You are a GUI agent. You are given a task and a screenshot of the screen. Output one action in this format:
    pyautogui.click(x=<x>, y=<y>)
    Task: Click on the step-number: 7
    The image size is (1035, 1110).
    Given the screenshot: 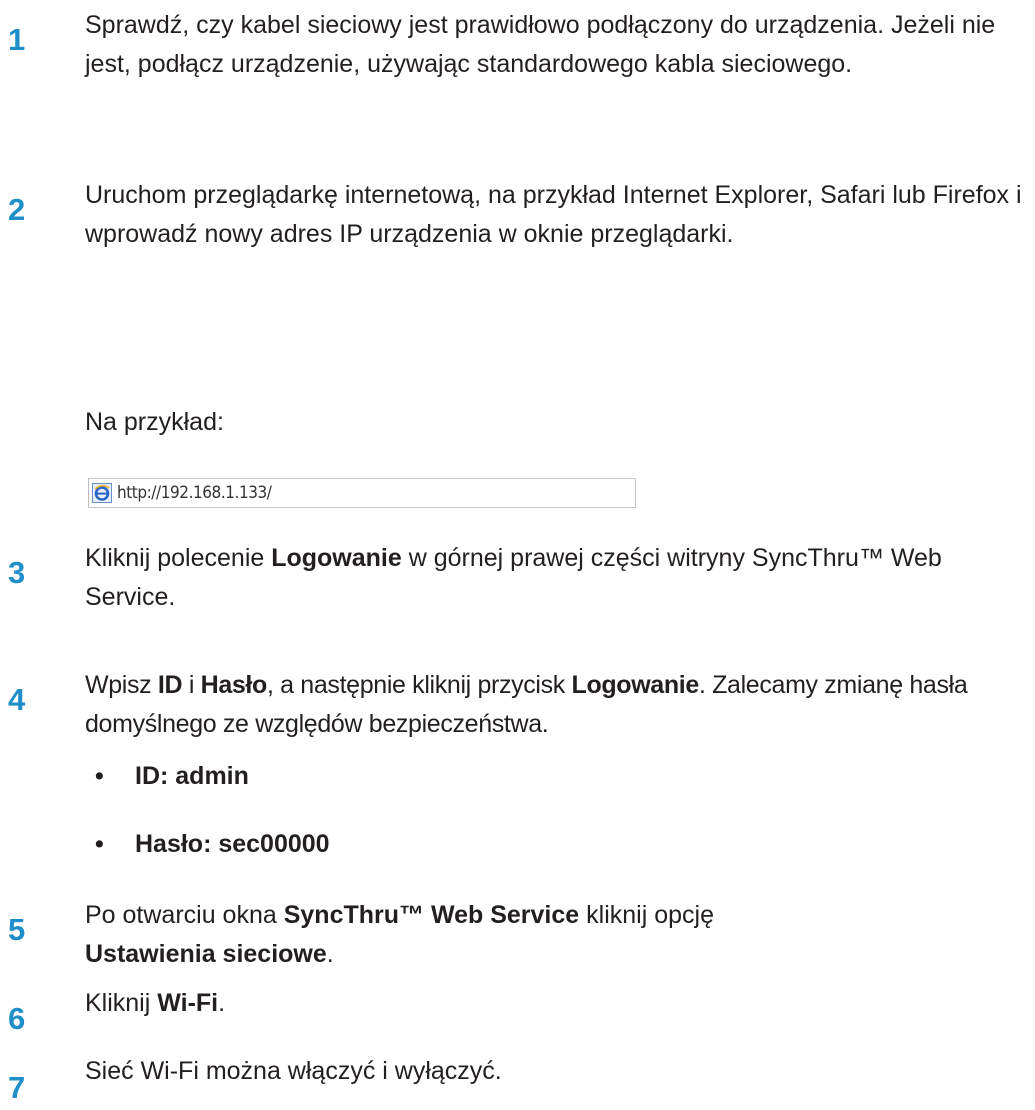 What is the action you would take?
    pyautogui.click(x=17, y=1087)
    